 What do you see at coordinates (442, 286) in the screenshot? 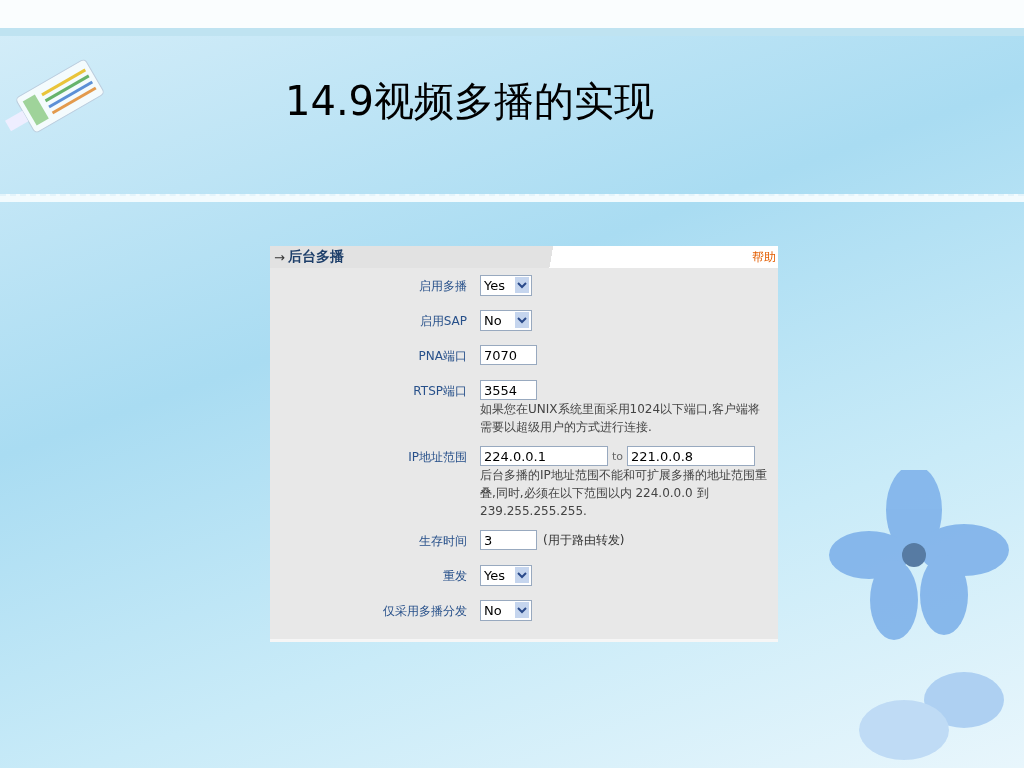
I see `field-label: 启用多播` at bounding box center [442, 286].